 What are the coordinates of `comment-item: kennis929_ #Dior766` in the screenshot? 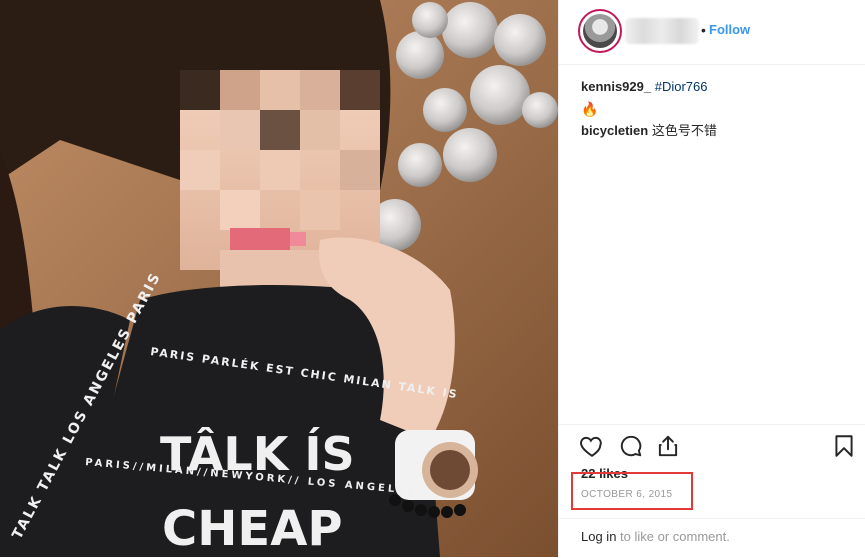 It's located at (716, 87).